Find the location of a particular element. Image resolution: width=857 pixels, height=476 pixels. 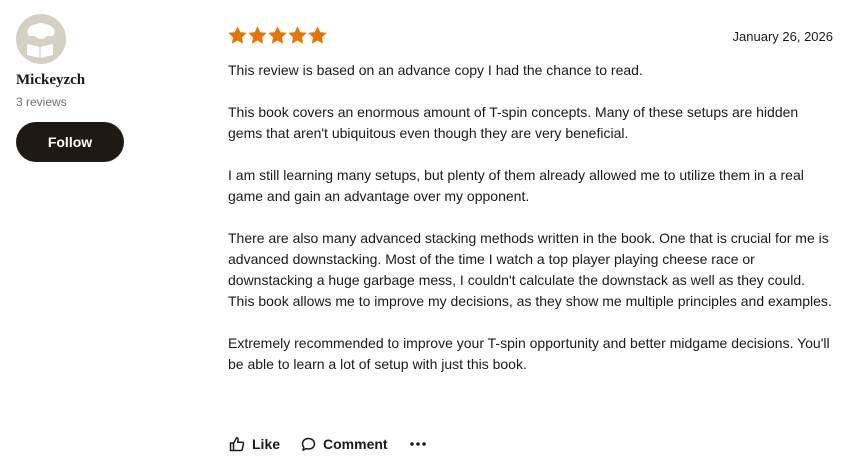

review-date: January 26, 2026 is located at coordinates (783, 36).